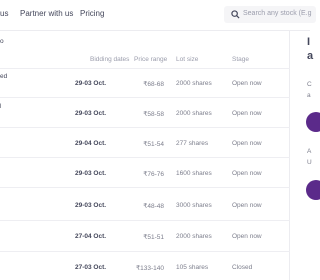 Image resolution: width=320 pixels, height=280 pixels. Describe the element at coordinates (235, 14) in the screenshot. I see `search-icon` at that location.